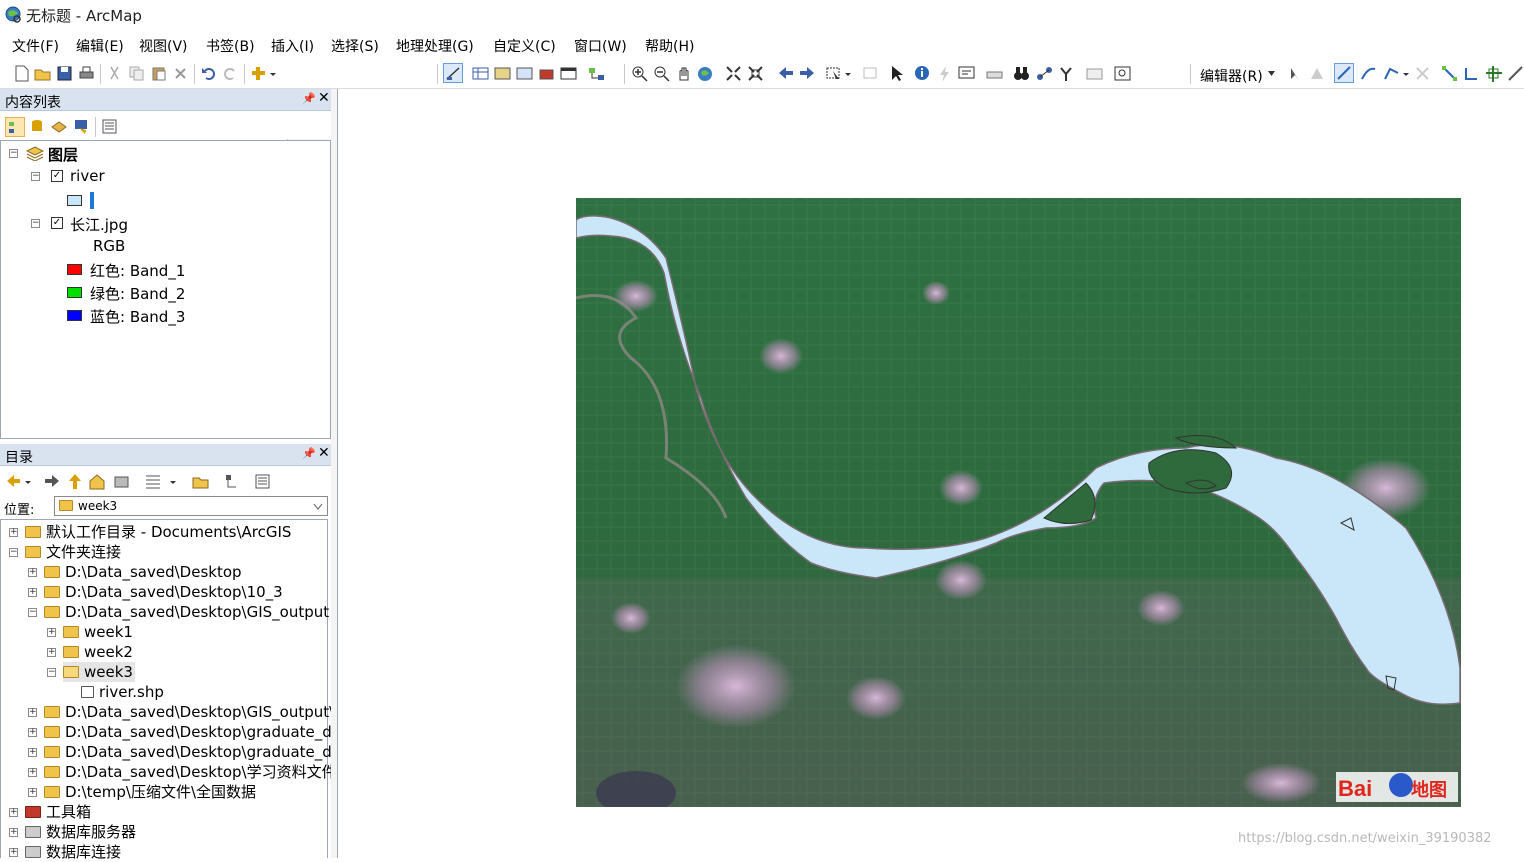 The height and width of the screenshot is (862, 1524). I want to click on menu-customize: 自定义(C), so click(524, 46).